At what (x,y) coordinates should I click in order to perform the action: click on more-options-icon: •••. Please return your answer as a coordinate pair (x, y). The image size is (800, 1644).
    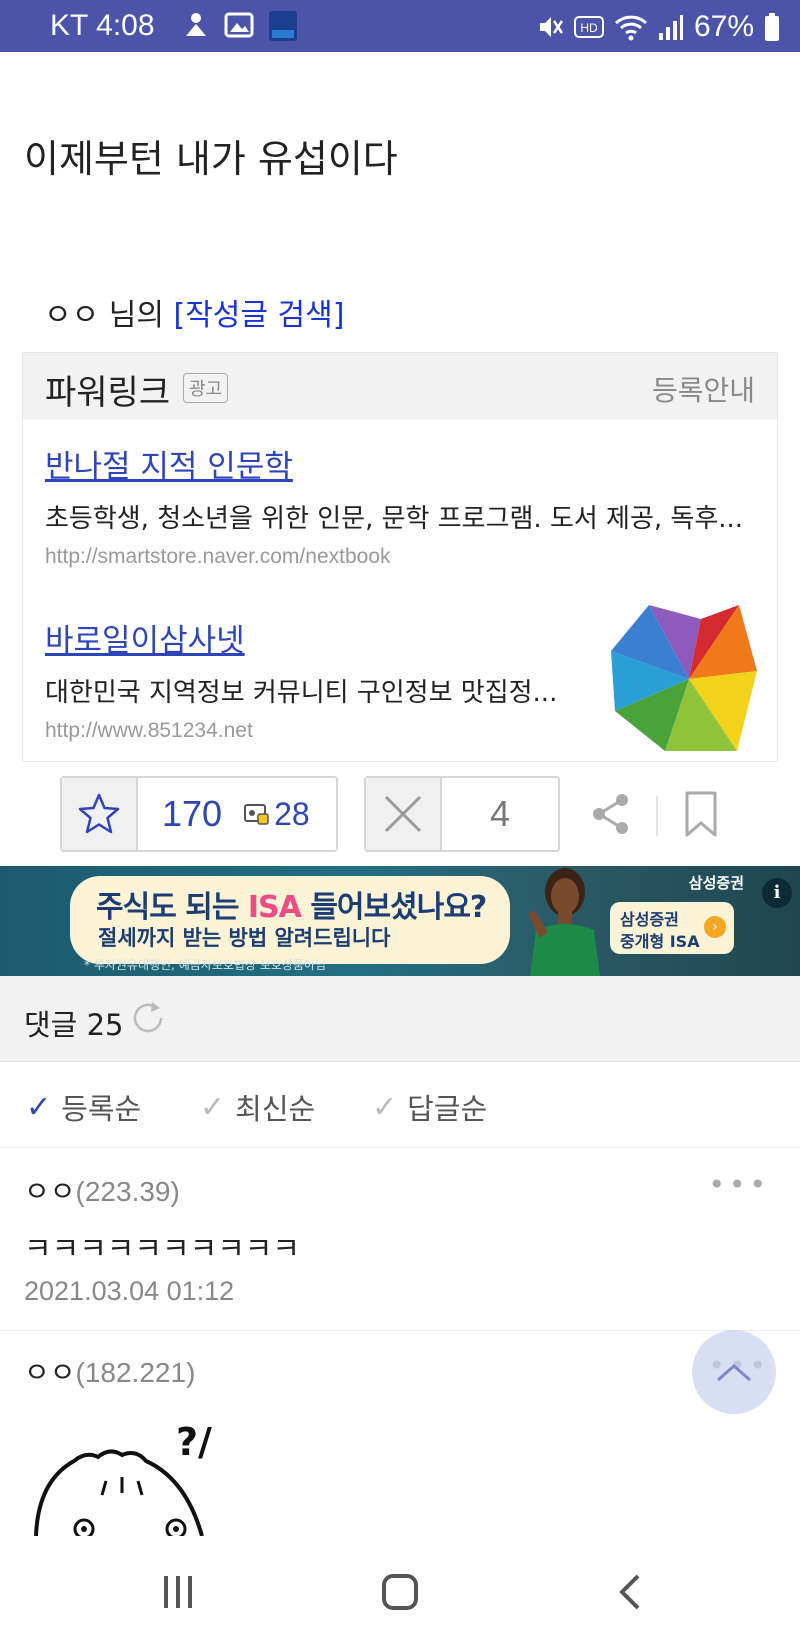
    Looking at the image, I should click on (739, 1184).